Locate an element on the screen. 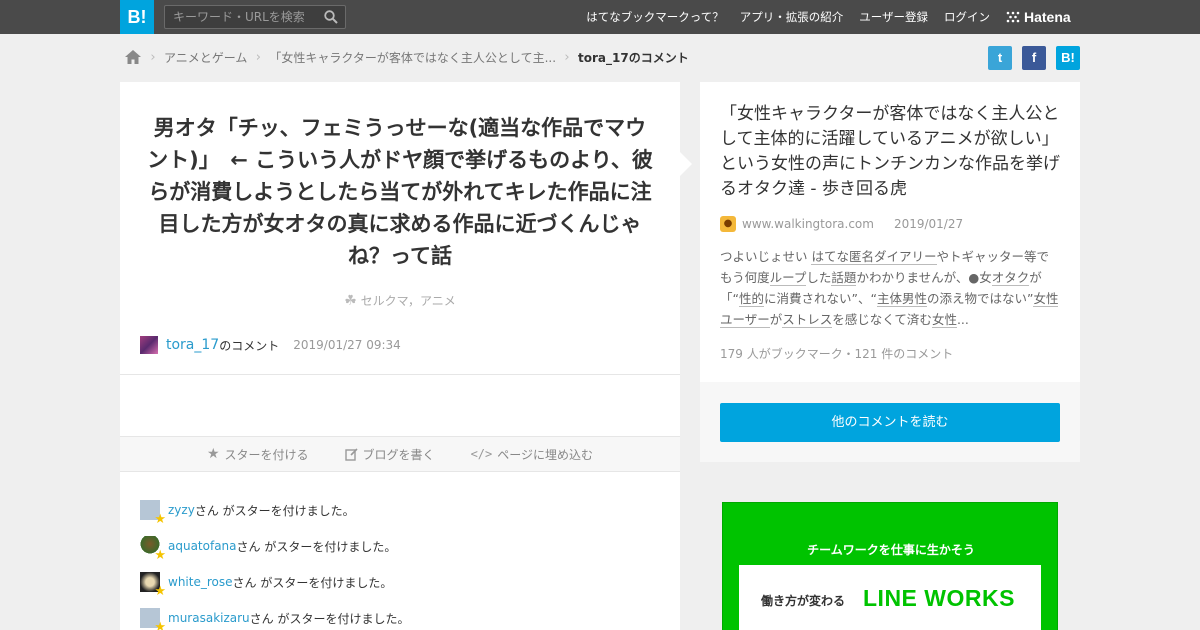  list-item: ★ zyzy さん がスターを付けました。 is located at coordinates (275, 510).